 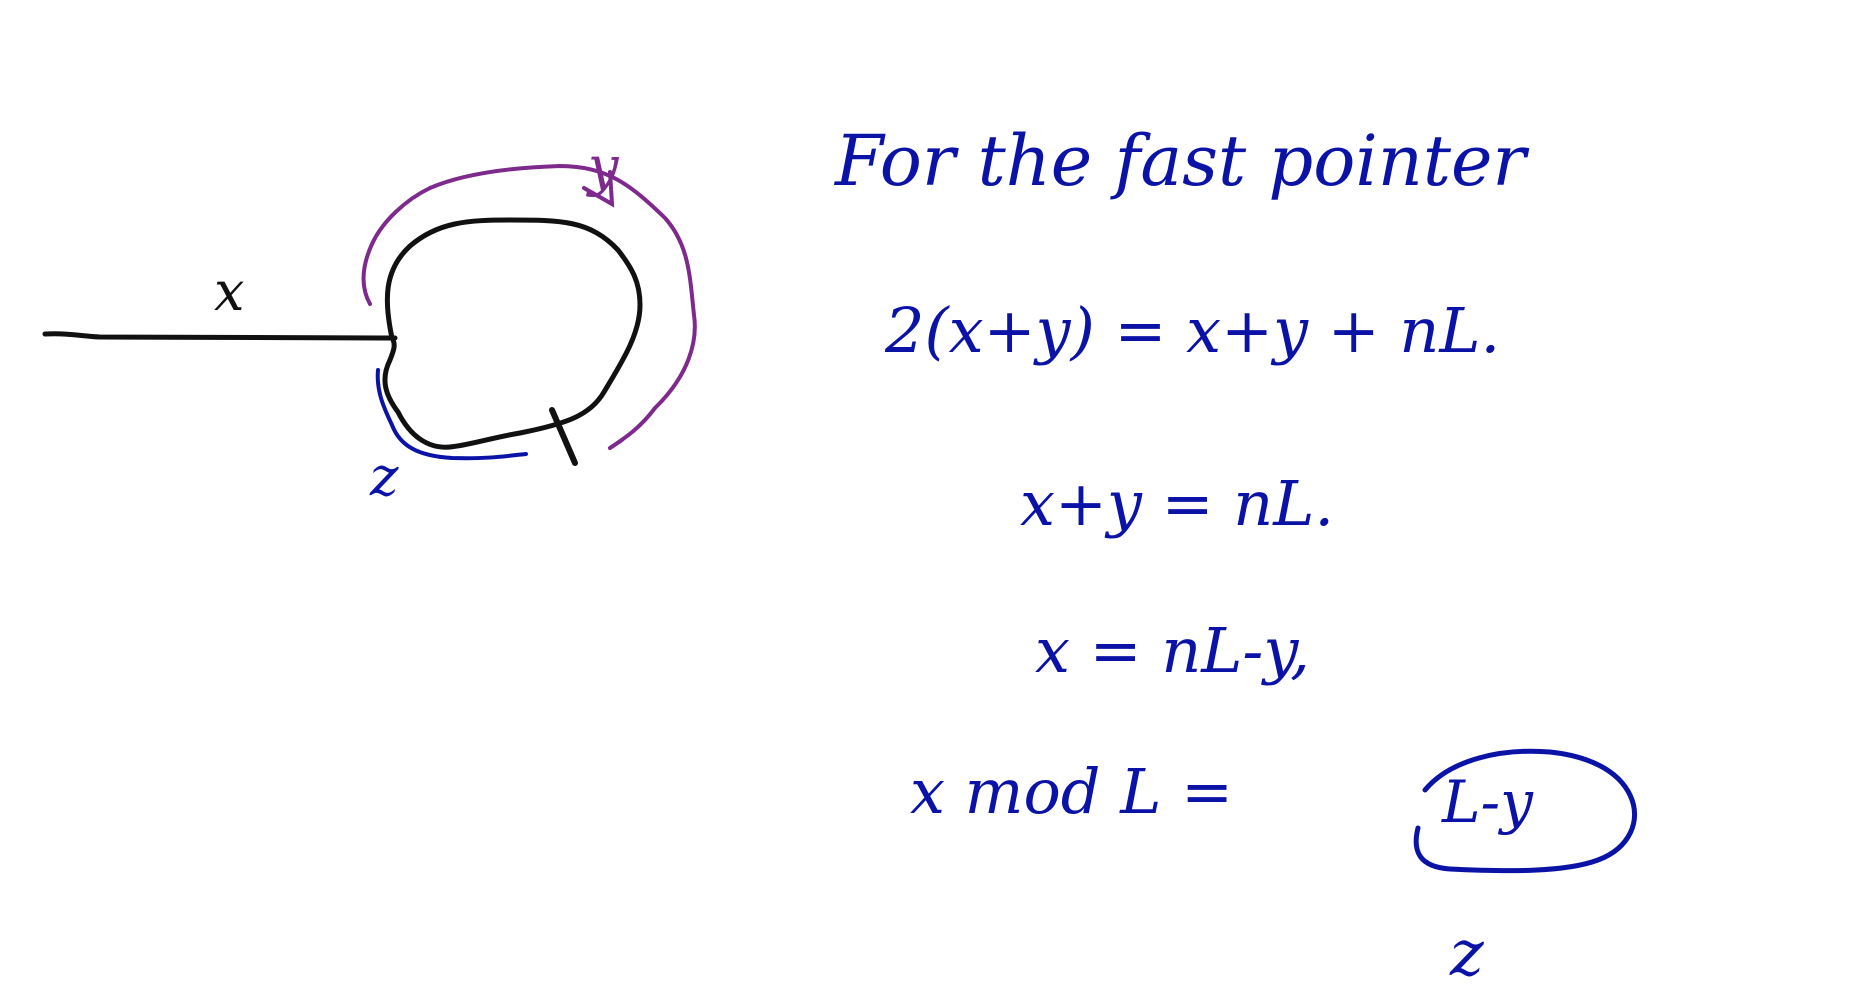 I want to click on cycle-loop, so click(x=512, y=333).